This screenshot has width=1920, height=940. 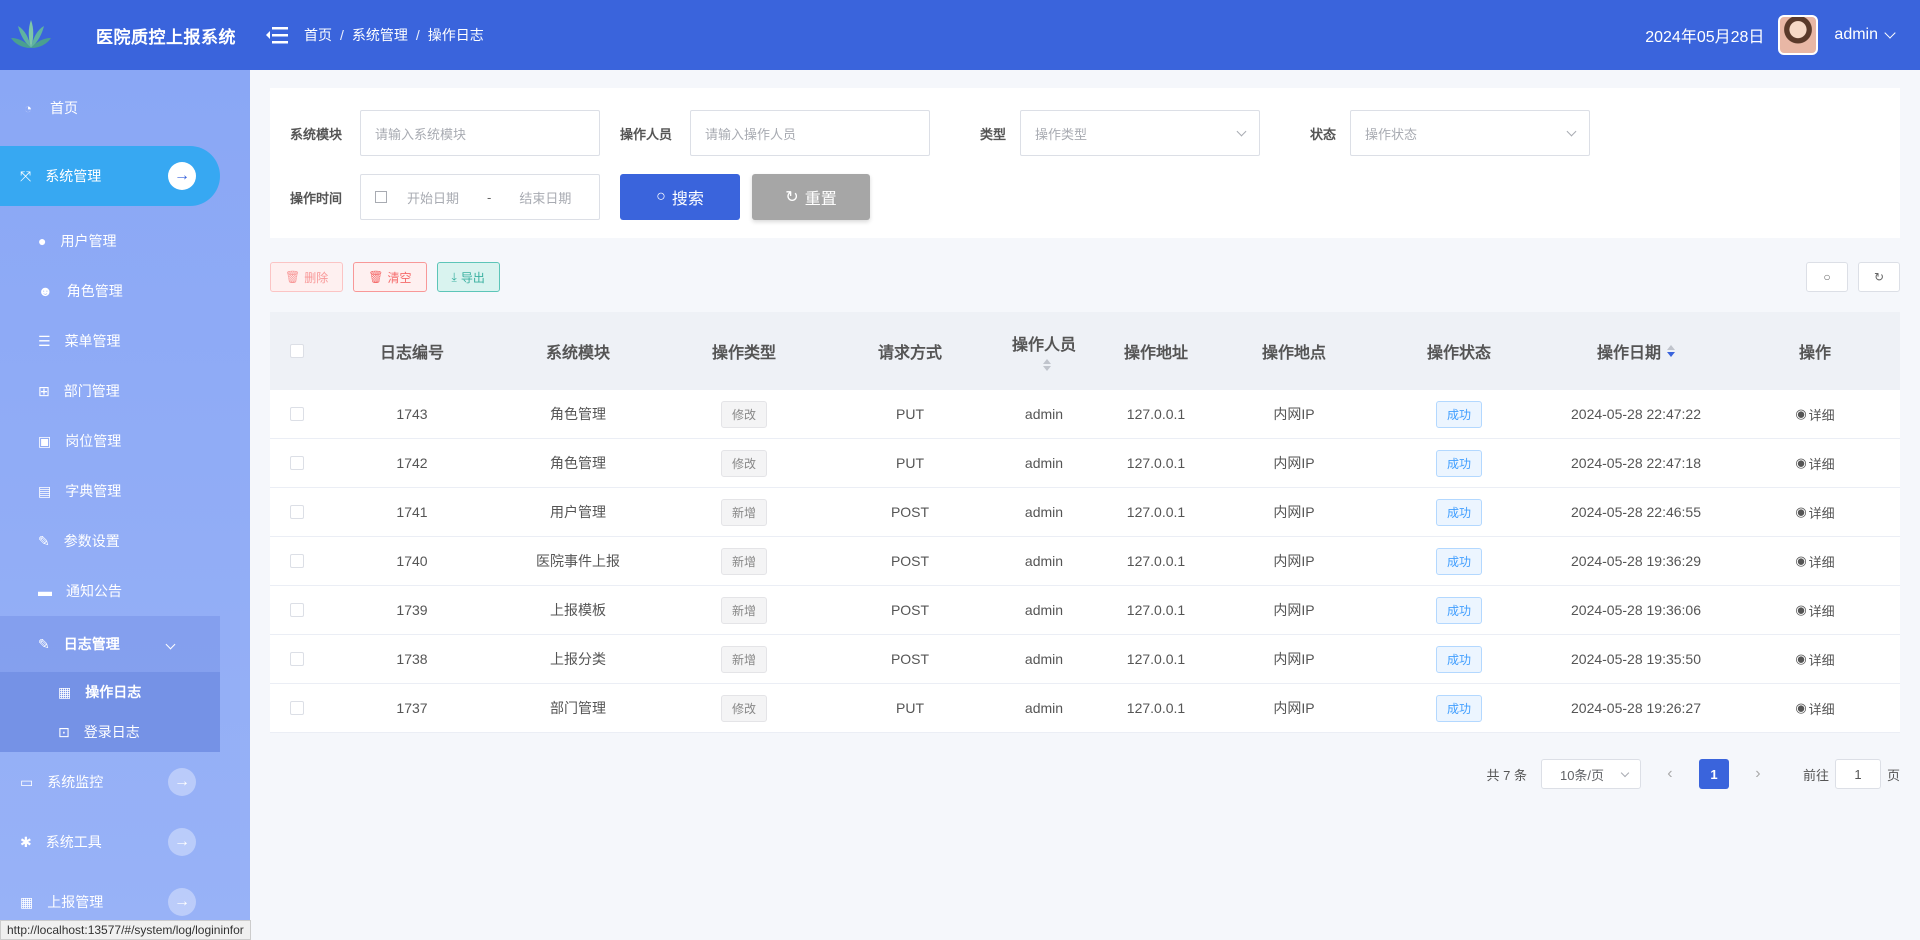 I want to click on sidebar-log-submenu: ▦ 操作日志 ⊡ 登录日志, so click(x=110, y=712).